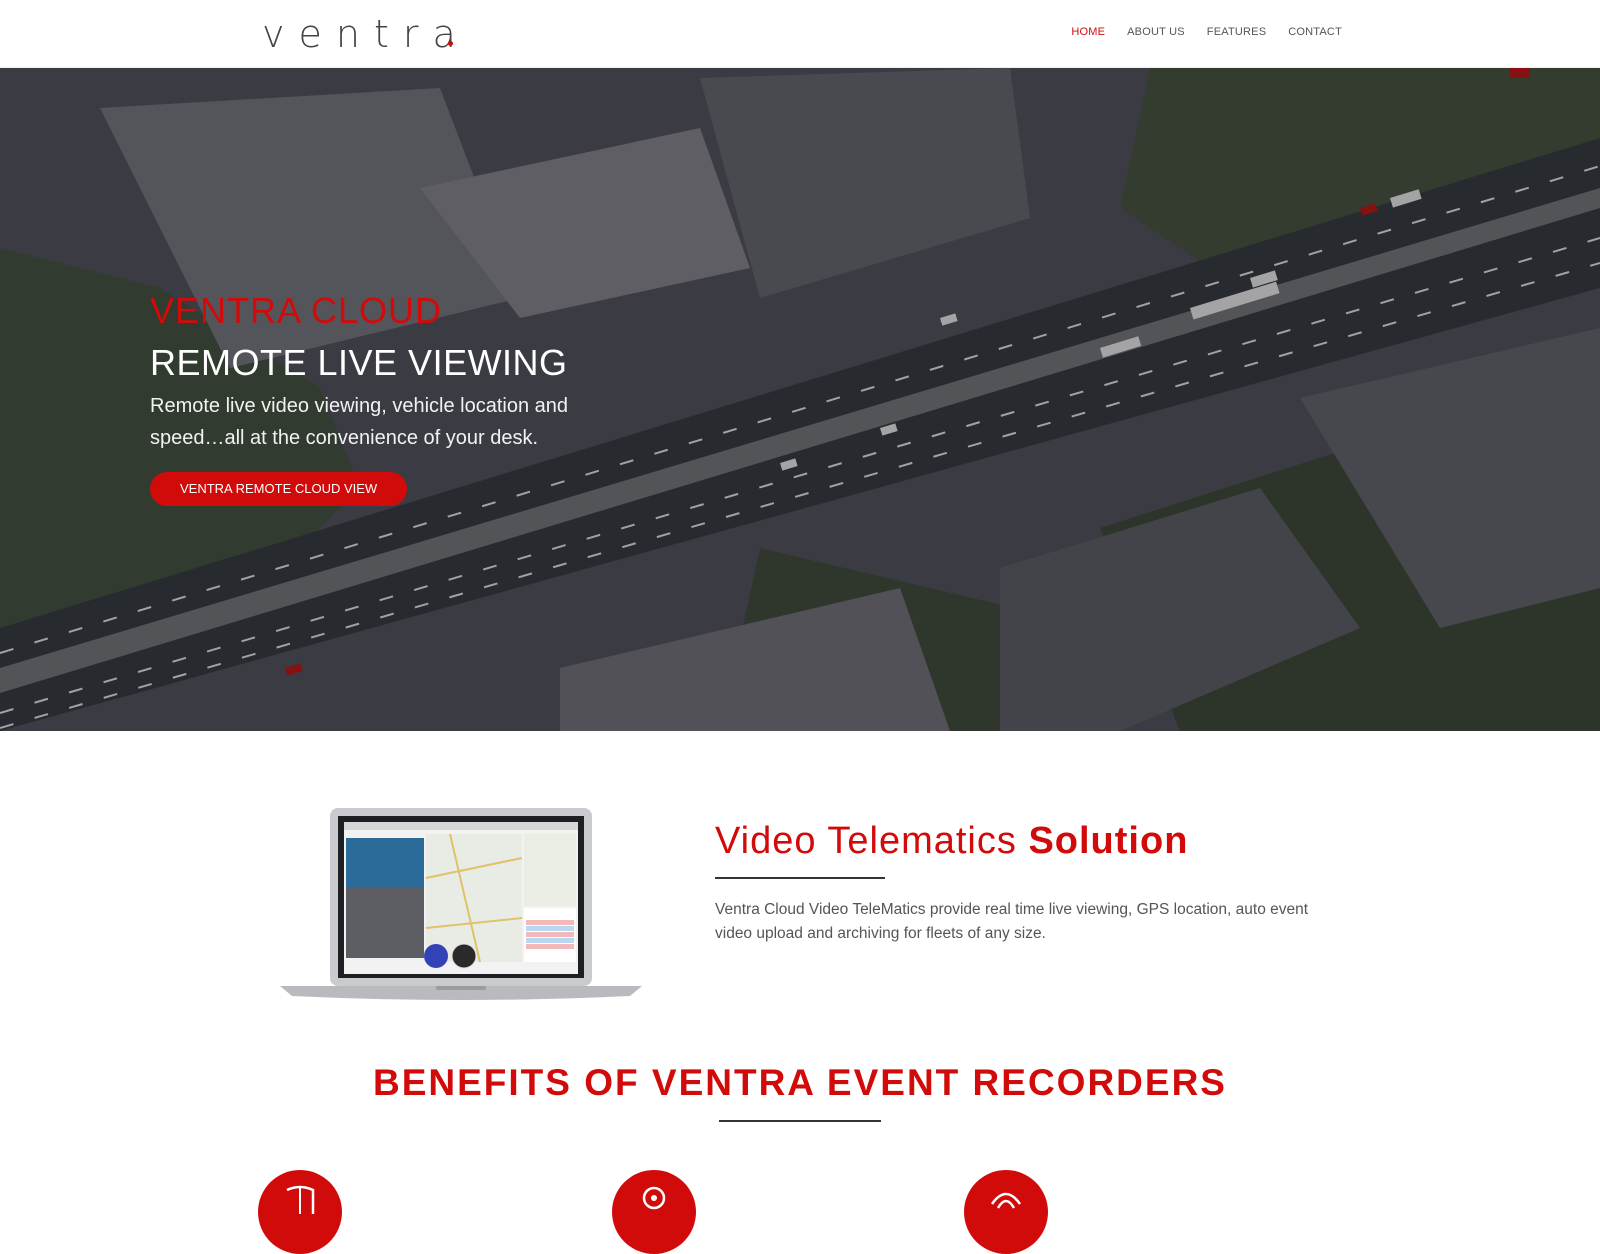 Image resolution: width=1600 pixels, height=1254 pixels. What do you see at coordinates (300, 1199) in the screenshot?
I see `shield-icon` at bounding box center [300, 1199].